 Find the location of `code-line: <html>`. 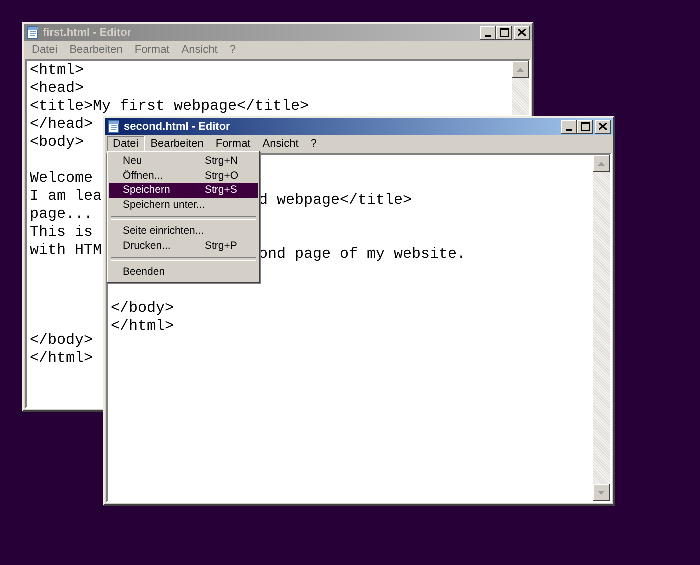

code-line: <html> is located at coordinates (57, 71).